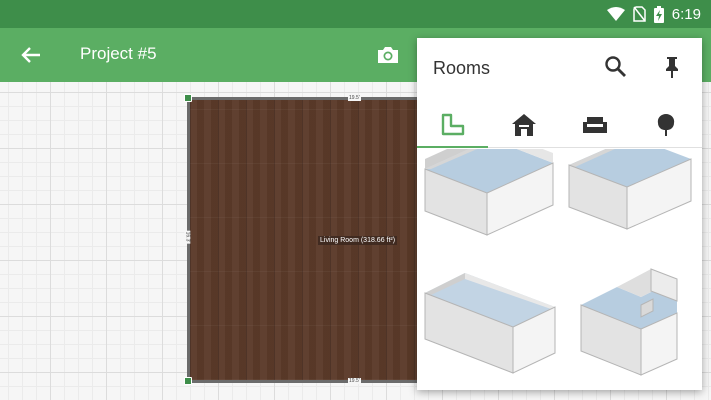  I want to click on dimension-left: 16.3', so click(187, 237).